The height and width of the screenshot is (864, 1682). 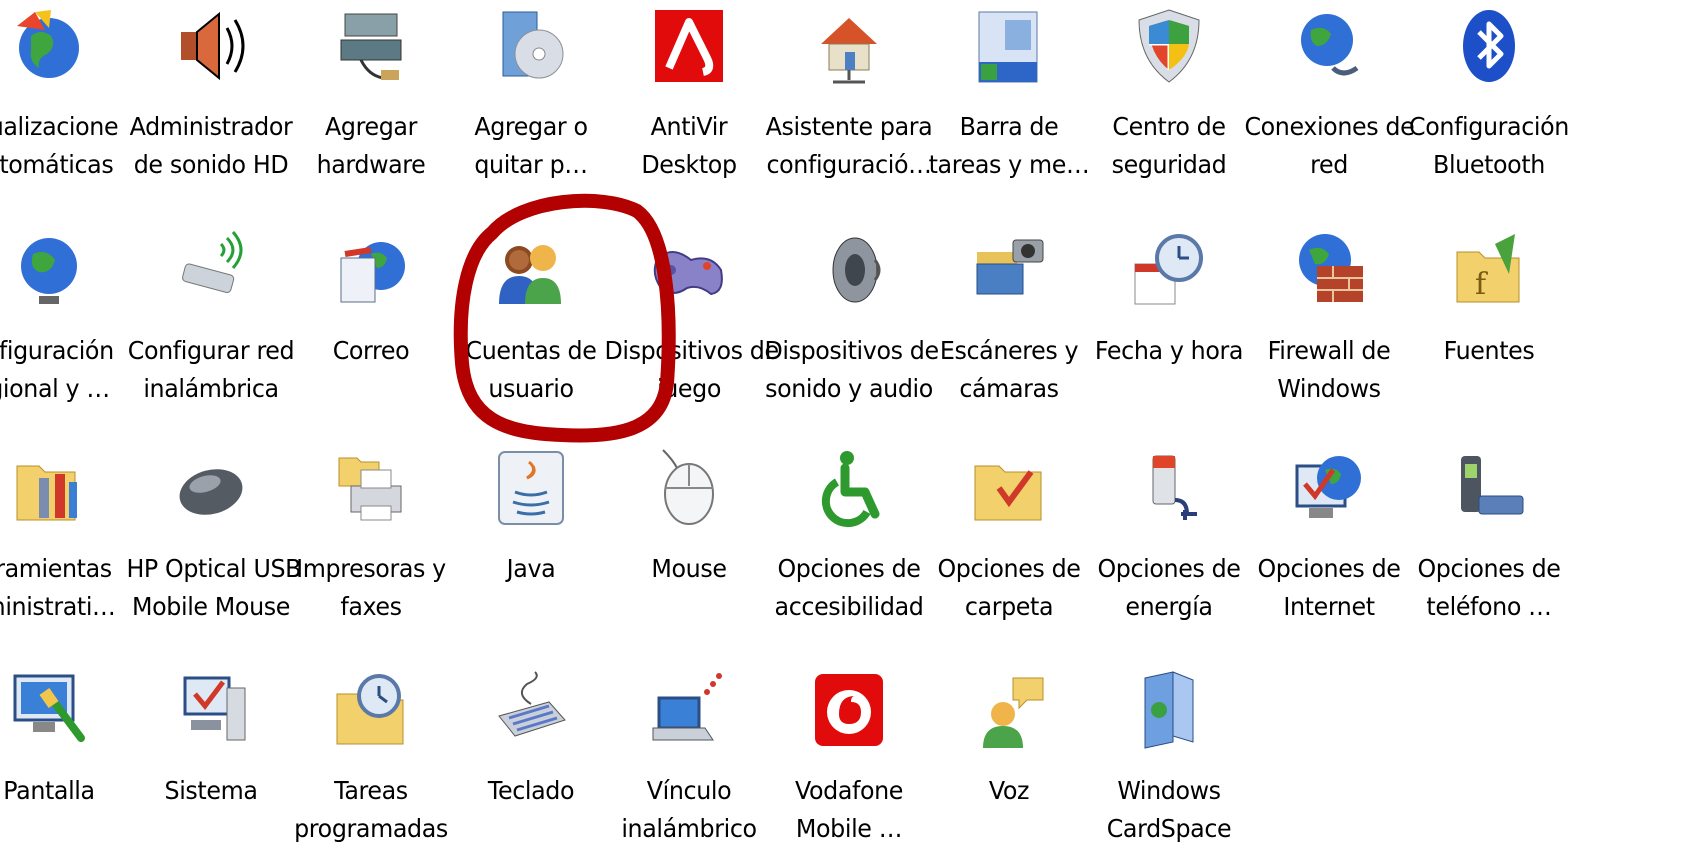 I want to click on cpl-item-impresoras: Impresoras y faxes, so click(x=371, y=537).